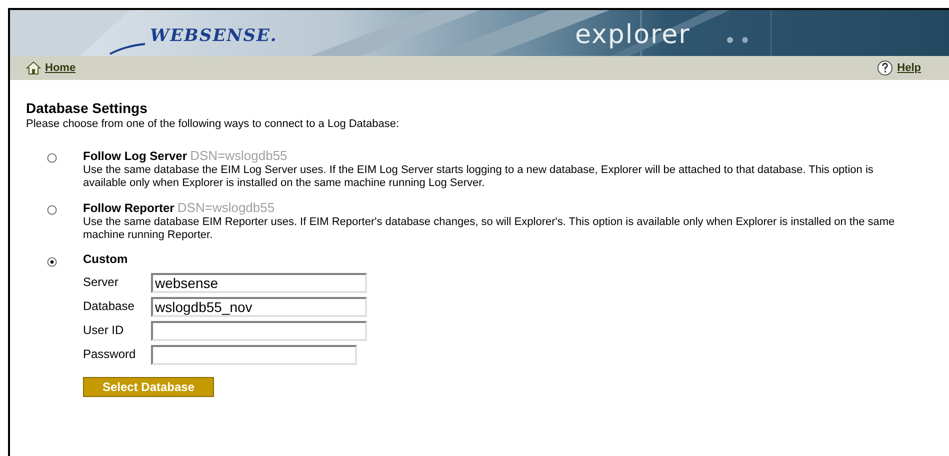 Image resolution: width=949 pixels, height=456 pixels. What do you see at coordinates (60, 68) in the screenshot?
I see `home-link: Home` at bounding box center [60, 68].